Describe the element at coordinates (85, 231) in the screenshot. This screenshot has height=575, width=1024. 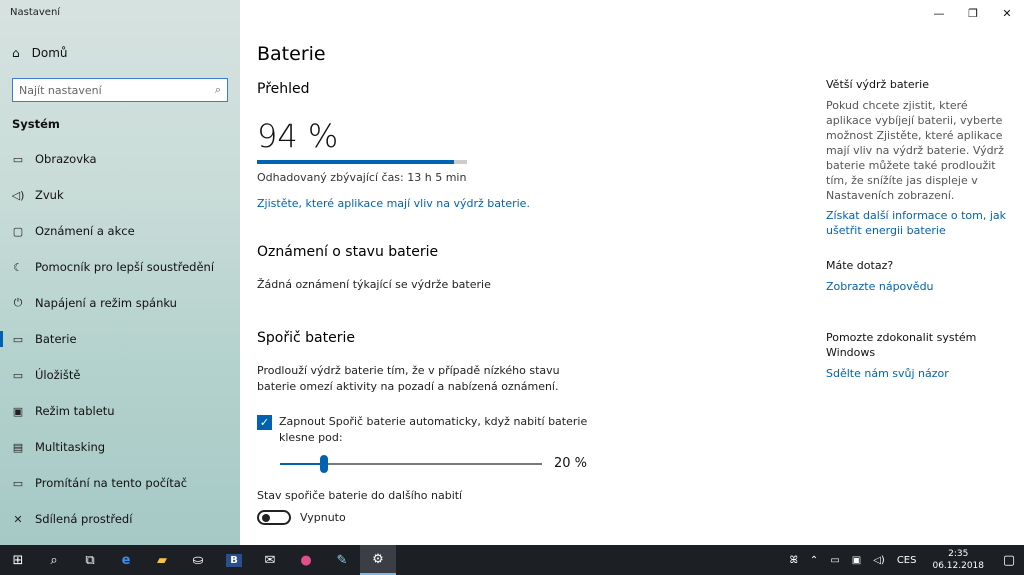
I see `sidebar-item-label: Oznámení a akce` at that location.